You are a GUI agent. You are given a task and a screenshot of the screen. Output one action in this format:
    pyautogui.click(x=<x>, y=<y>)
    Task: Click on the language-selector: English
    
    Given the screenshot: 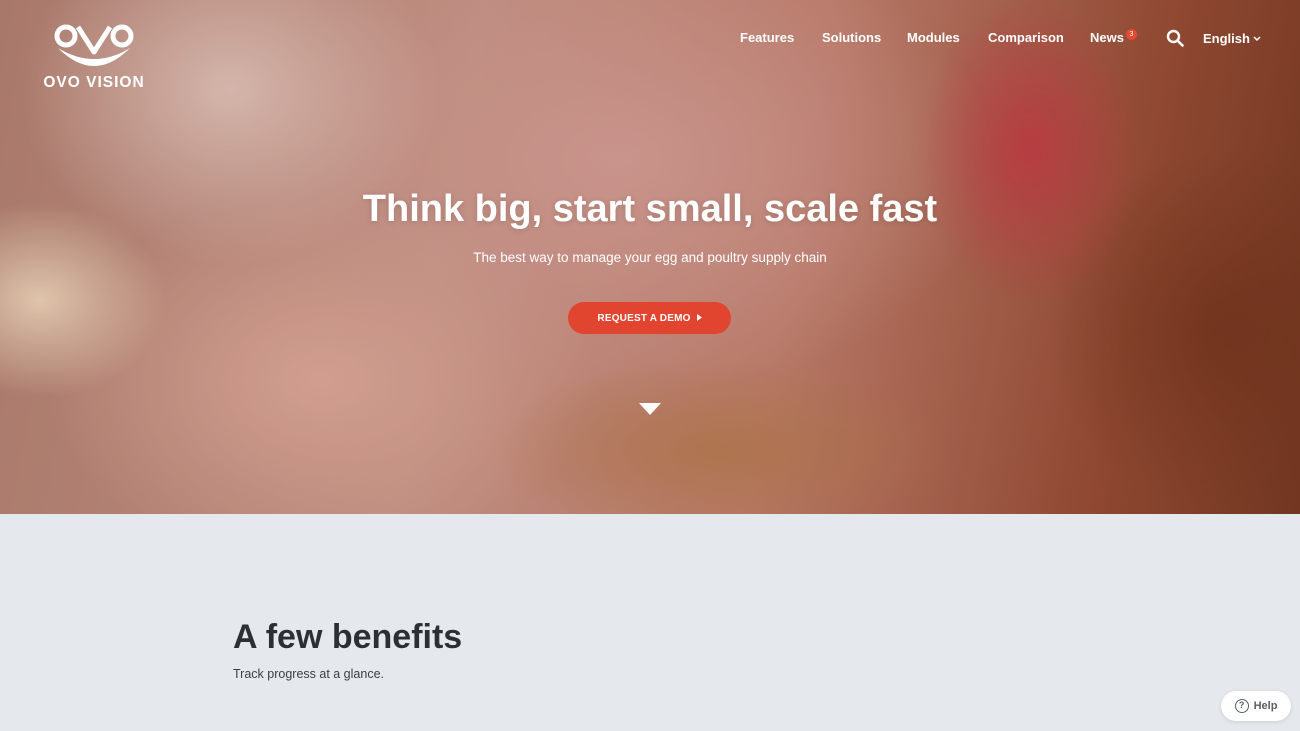 What is the action you would take?
    pyautogui.click(x=1232, y=38)
    